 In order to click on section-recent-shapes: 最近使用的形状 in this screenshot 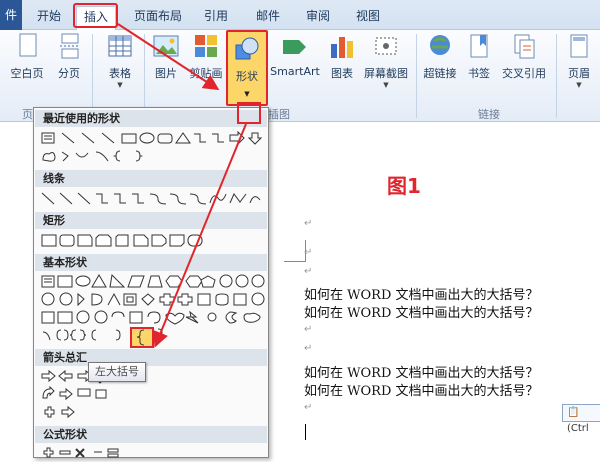, I will do `click(151, 118)`.